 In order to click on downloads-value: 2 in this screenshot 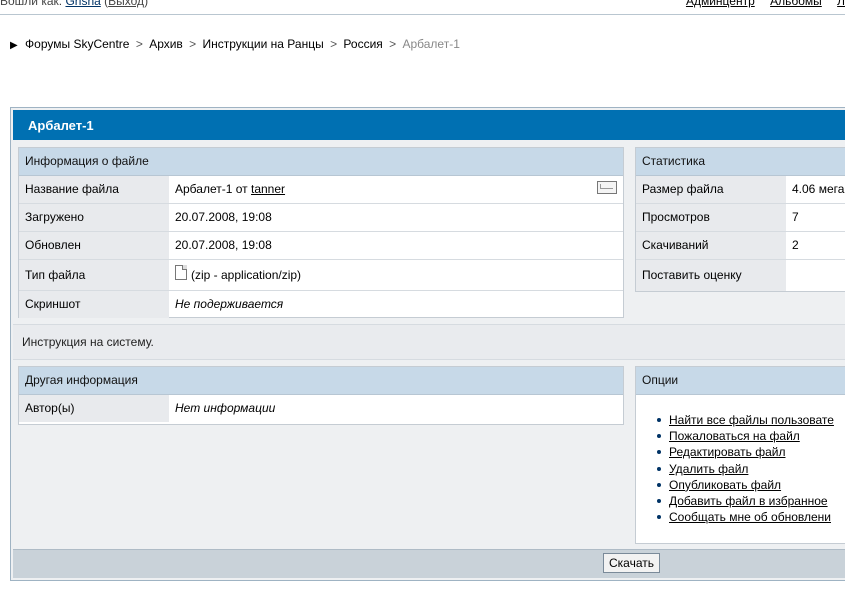, I will do `click(795, 245)`.